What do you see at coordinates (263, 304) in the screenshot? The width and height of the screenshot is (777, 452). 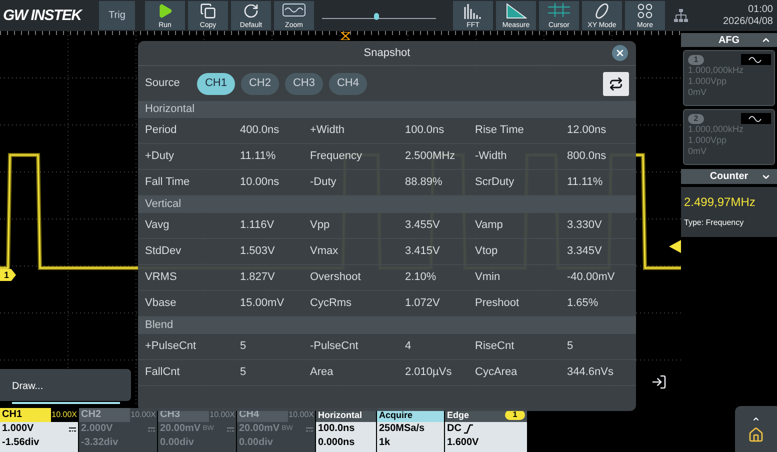 I see `measure-value: 15.00mV` at bounding box center [263, 304].